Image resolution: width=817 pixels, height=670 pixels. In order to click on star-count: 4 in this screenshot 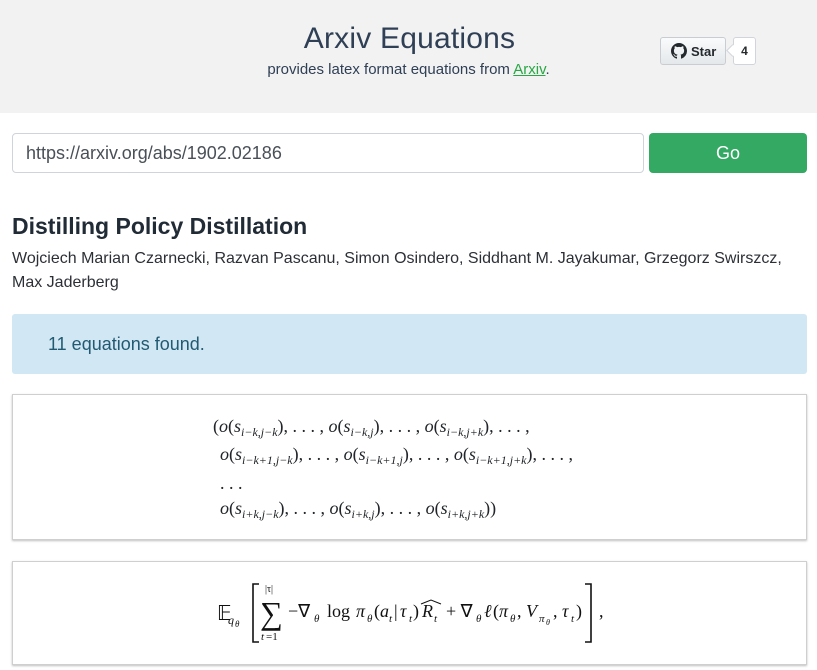, I will do `click(744, 51)`.